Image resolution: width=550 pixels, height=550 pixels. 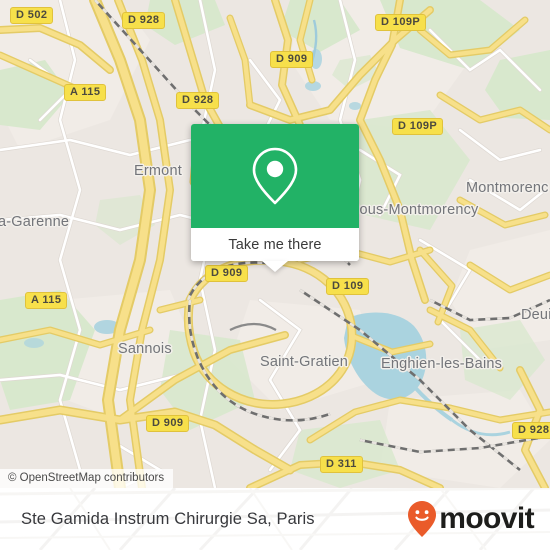 I want to click on road-shield: D 502, so click(x=32, y=15).